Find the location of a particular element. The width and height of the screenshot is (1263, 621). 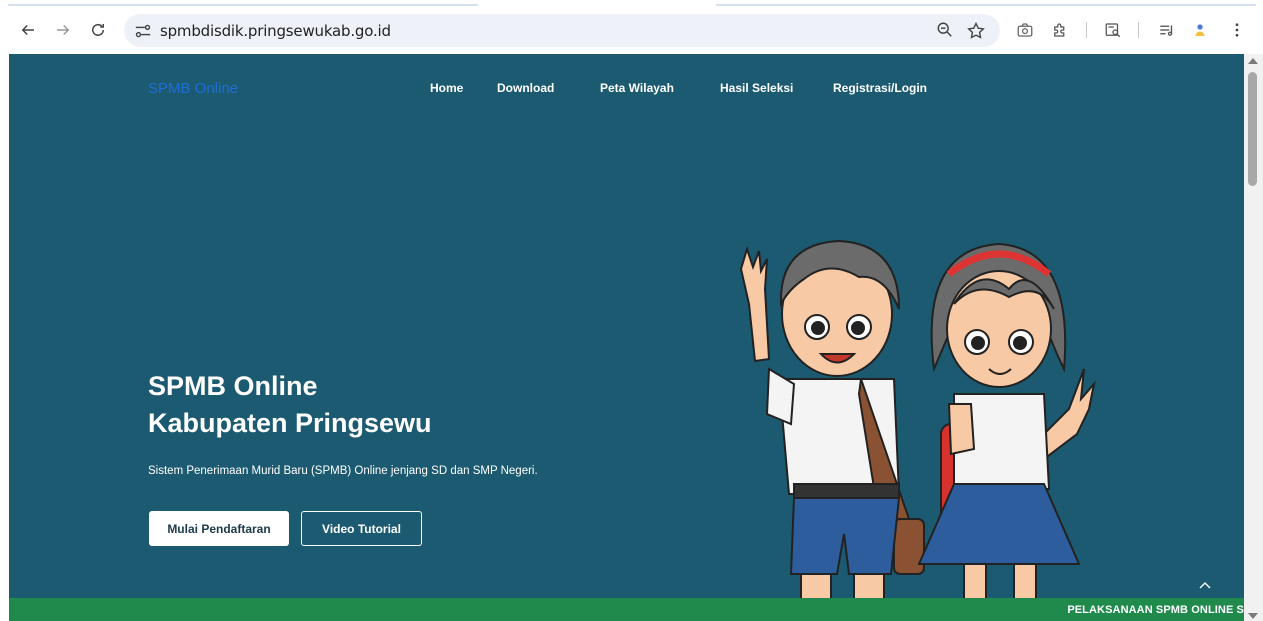

hero-title-line1: SPMB Online is located at coordinates (233, 386).